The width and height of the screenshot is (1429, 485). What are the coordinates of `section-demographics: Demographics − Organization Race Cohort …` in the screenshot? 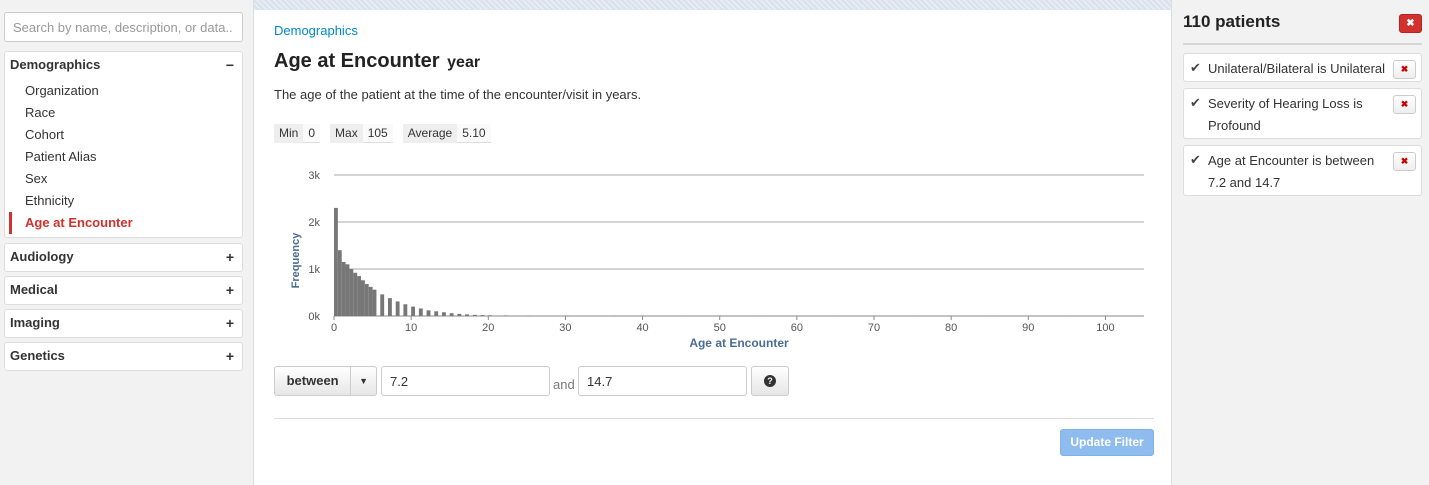 It's located at (123, 144).